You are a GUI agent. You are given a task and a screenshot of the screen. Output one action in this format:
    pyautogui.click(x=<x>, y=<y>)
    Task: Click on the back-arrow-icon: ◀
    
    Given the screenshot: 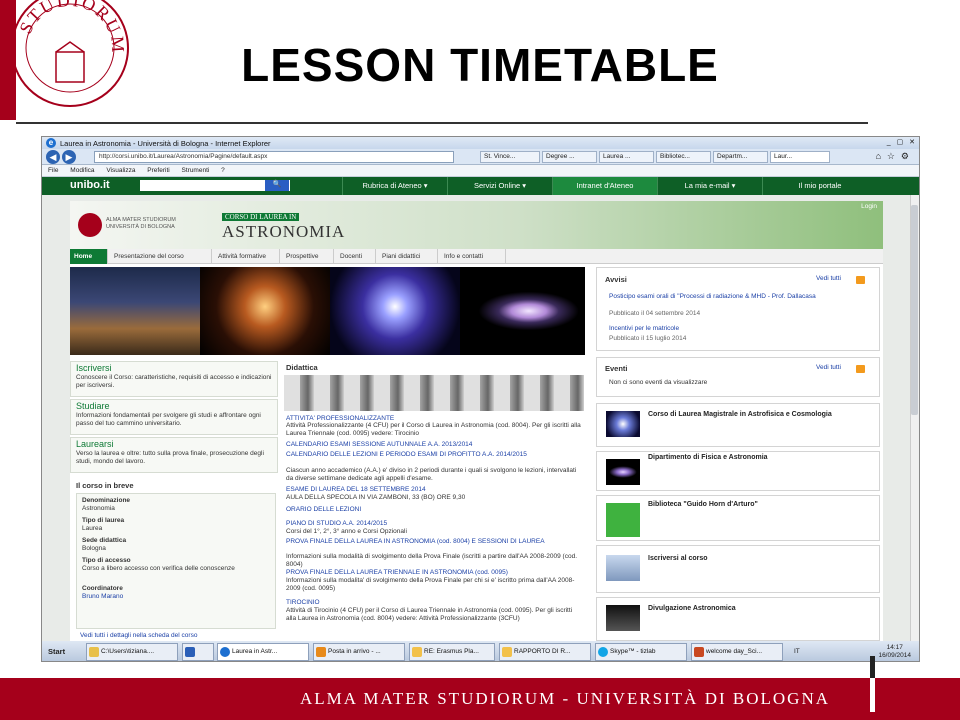 What is the action you would take?
    pyautogui.click(x=53, y=157)
    